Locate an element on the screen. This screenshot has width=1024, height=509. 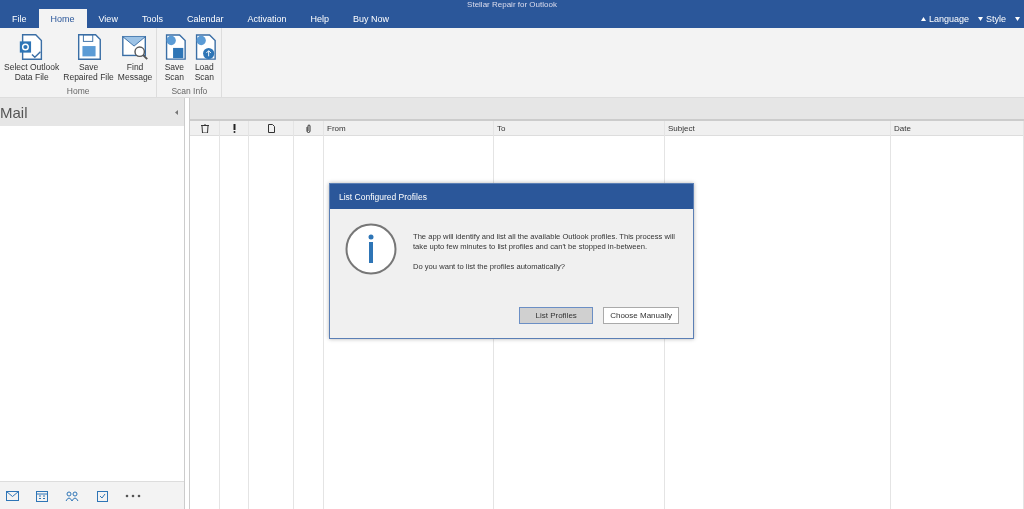
people-icon is located at coordinates (72, 495).